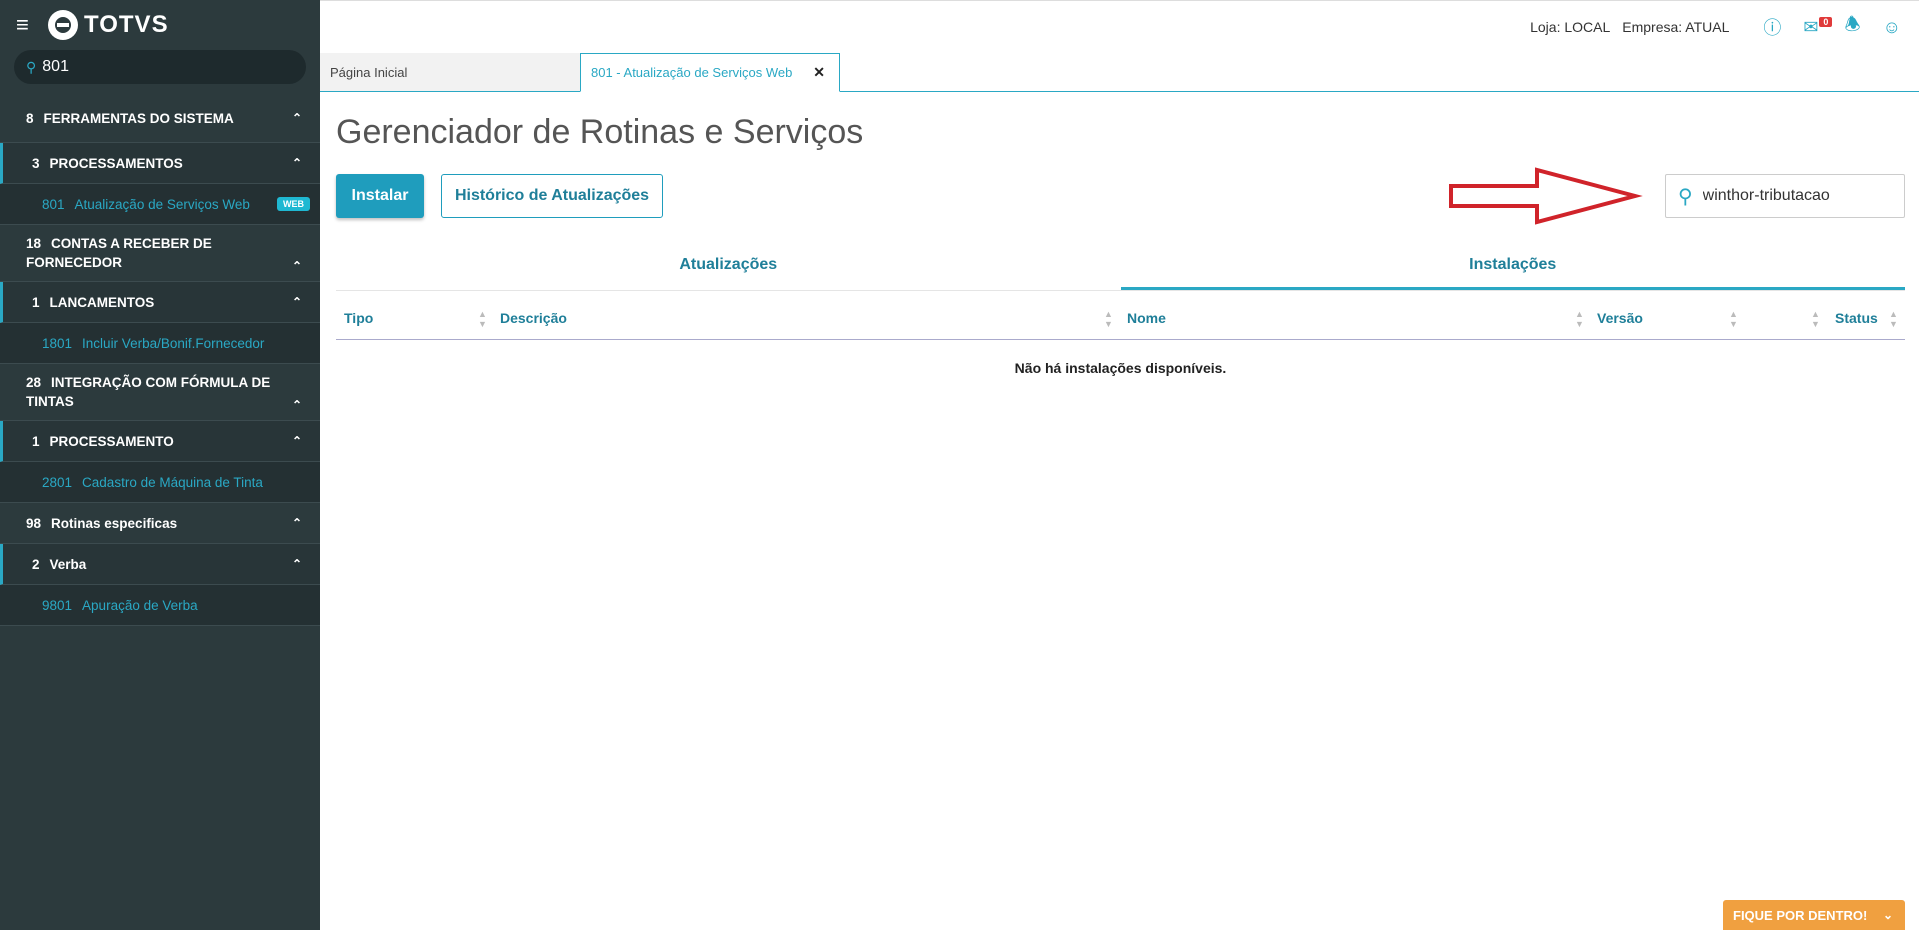  I want to click on totvs-logo-icon, so click(63, 25).